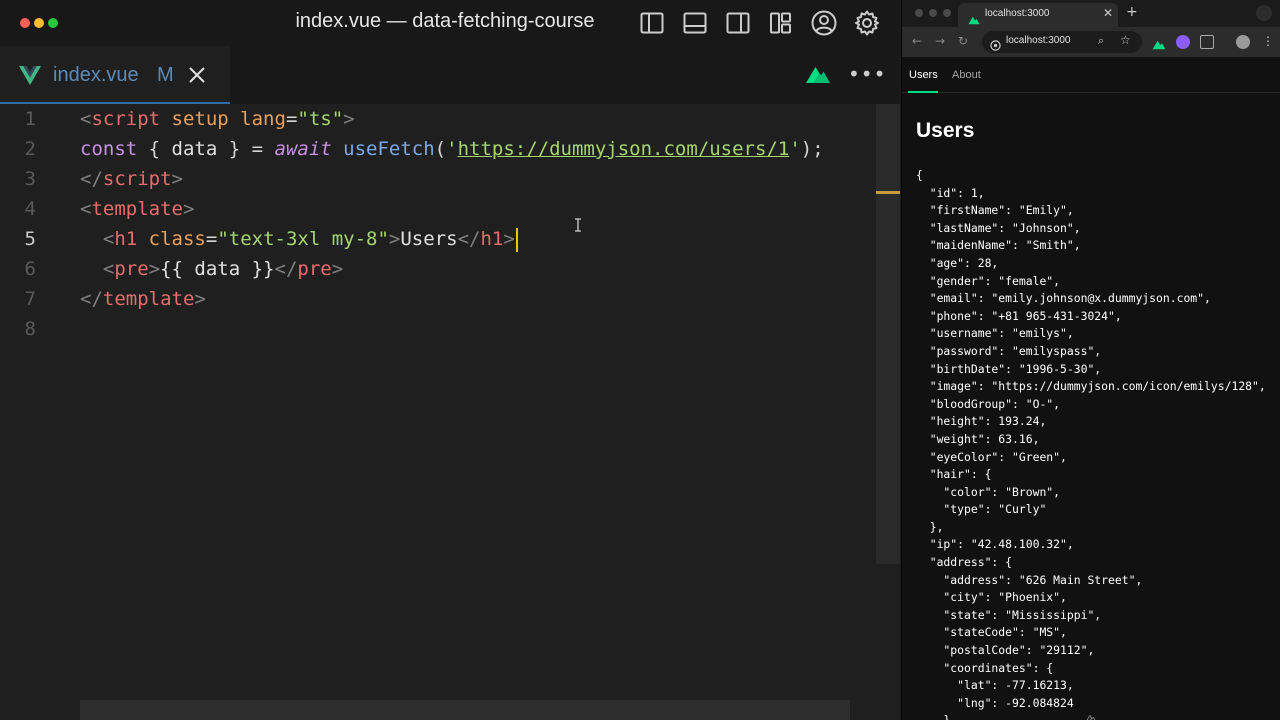 The width and height of the screenshot is (1280, 720). What do you see at coordinates (933, 13) in the screenshot?
I see `minimize-window-button` at bounding box center [933, 13].